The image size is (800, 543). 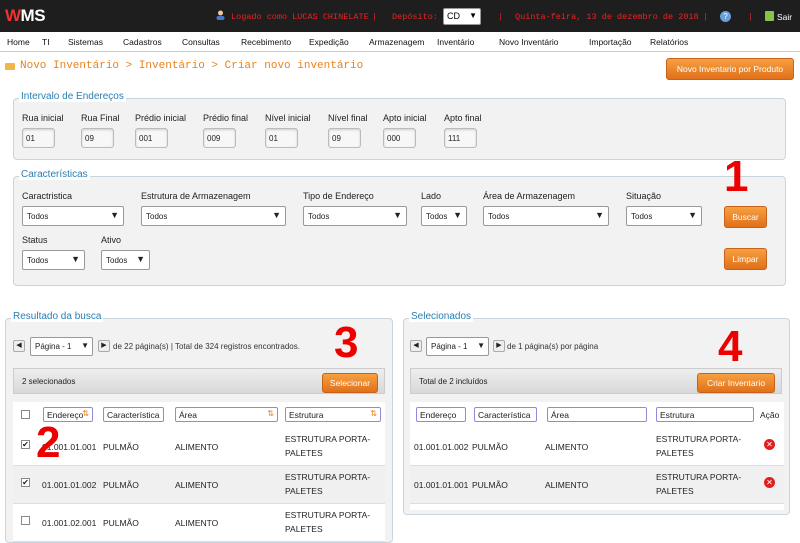 I want to click on resultado-page-select: Página - 1 ▼, so click(x=61, y=346).